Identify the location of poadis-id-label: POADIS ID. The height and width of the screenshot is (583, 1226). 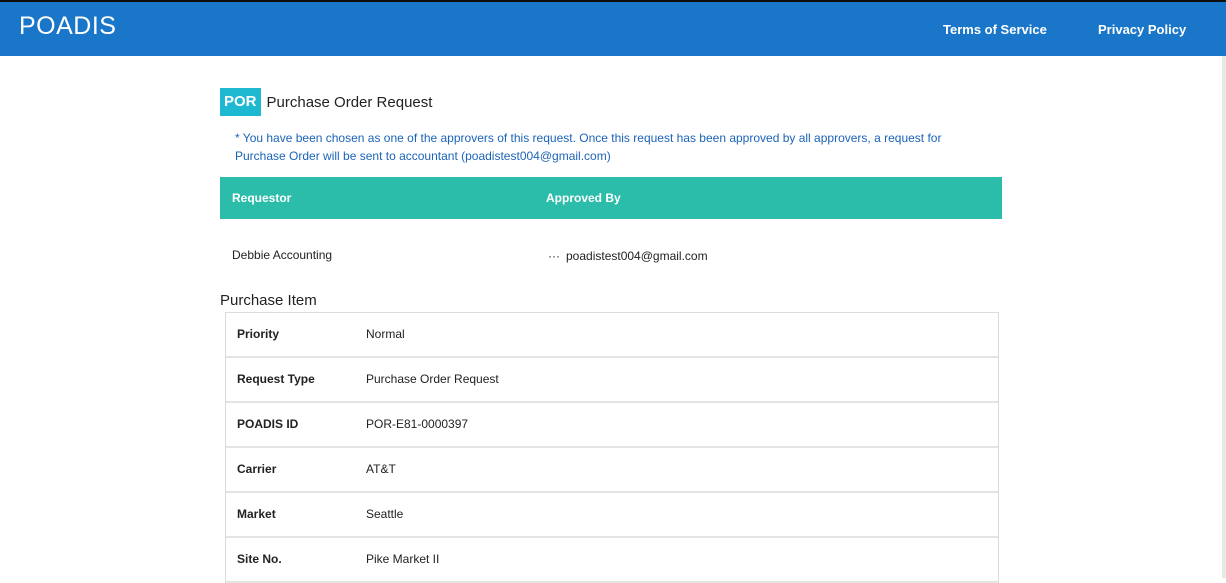
(268, 424).